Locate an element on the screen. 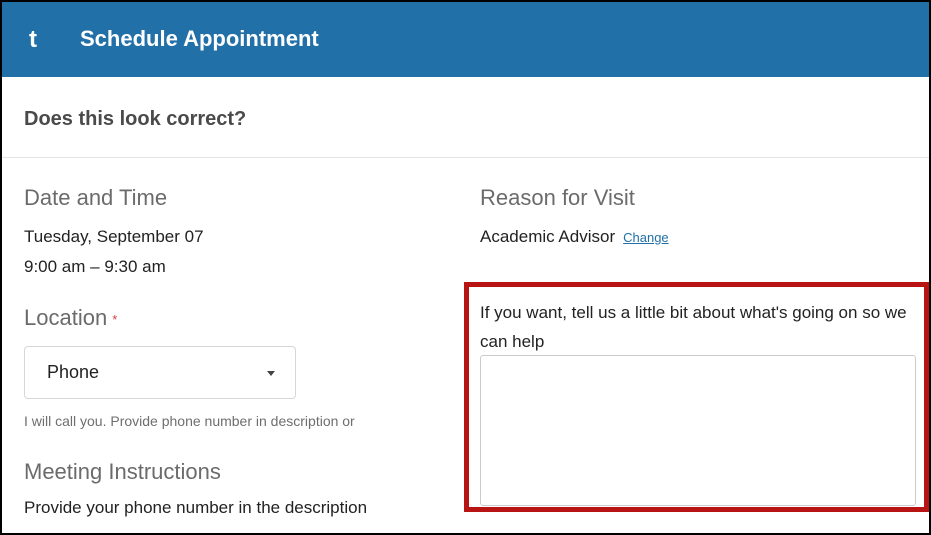 The height and width of the screenshot is (535, 931). chevron-down-icon is located at coordinates (271, 373).